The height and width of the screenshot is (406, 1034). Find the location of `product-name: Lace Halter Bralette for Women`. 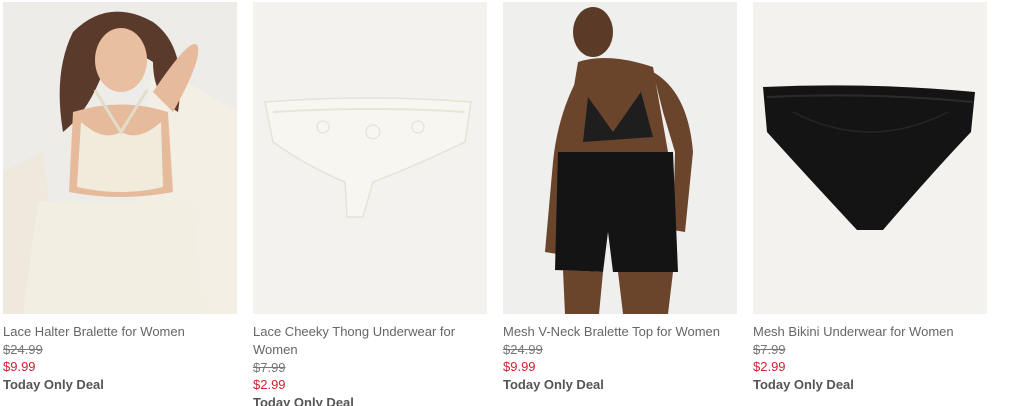

product-name: Lace Halter Bralette for Women is located at coordinates (120, 332).